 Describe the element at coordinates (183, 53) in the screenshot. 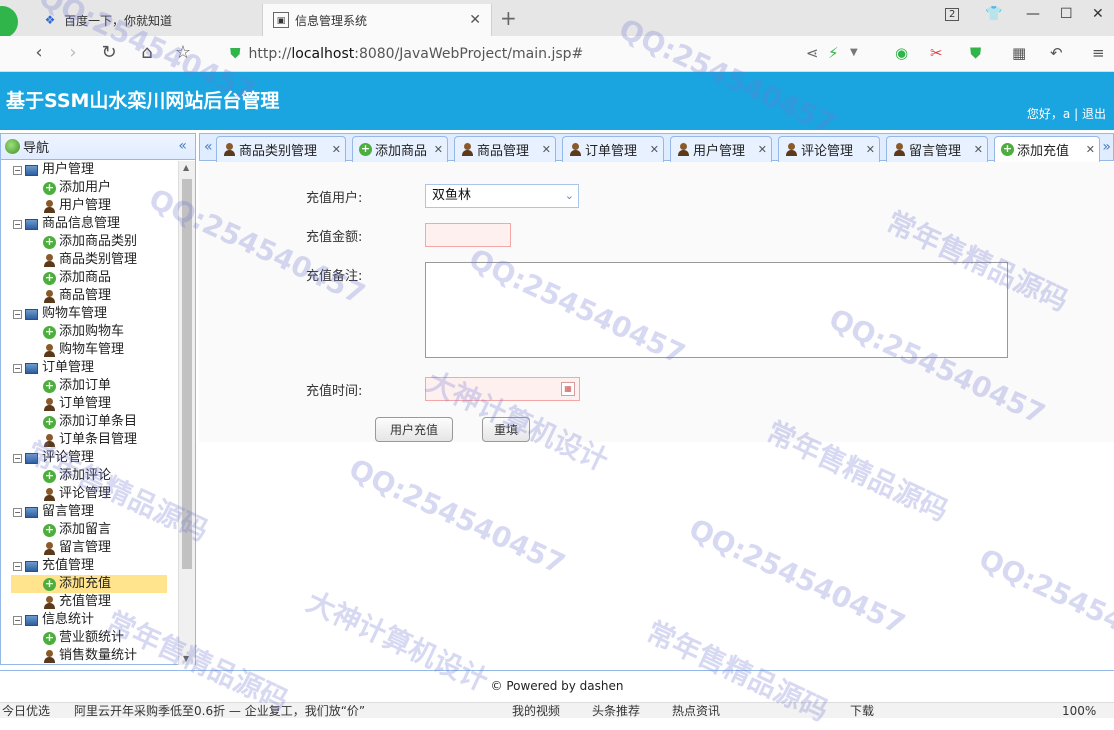

I see `star-icon: ☆` at that location.